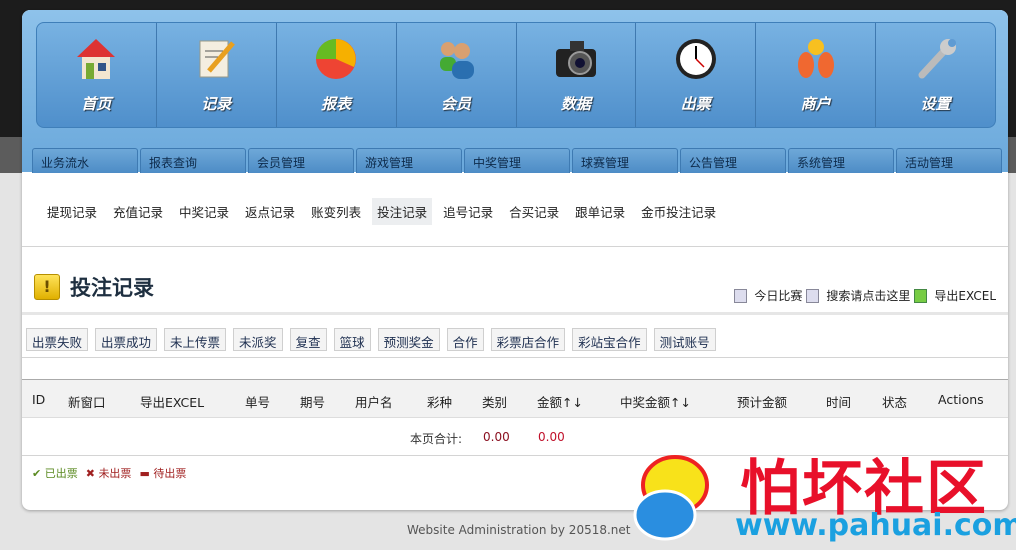  Describe the element at coordinates (336, 104) in the screenshot. I see `nav-label: 报表` at that location.